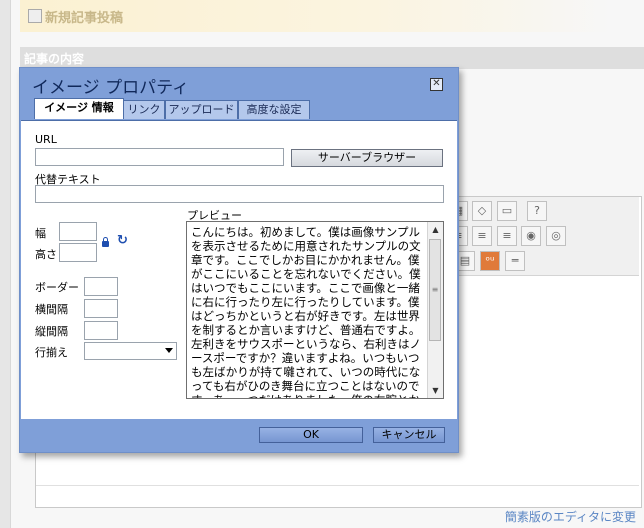  What do you see at coordinates (46, 139) in the screenshot?
I see `url-label: URL` at bounding box center [46, 139].